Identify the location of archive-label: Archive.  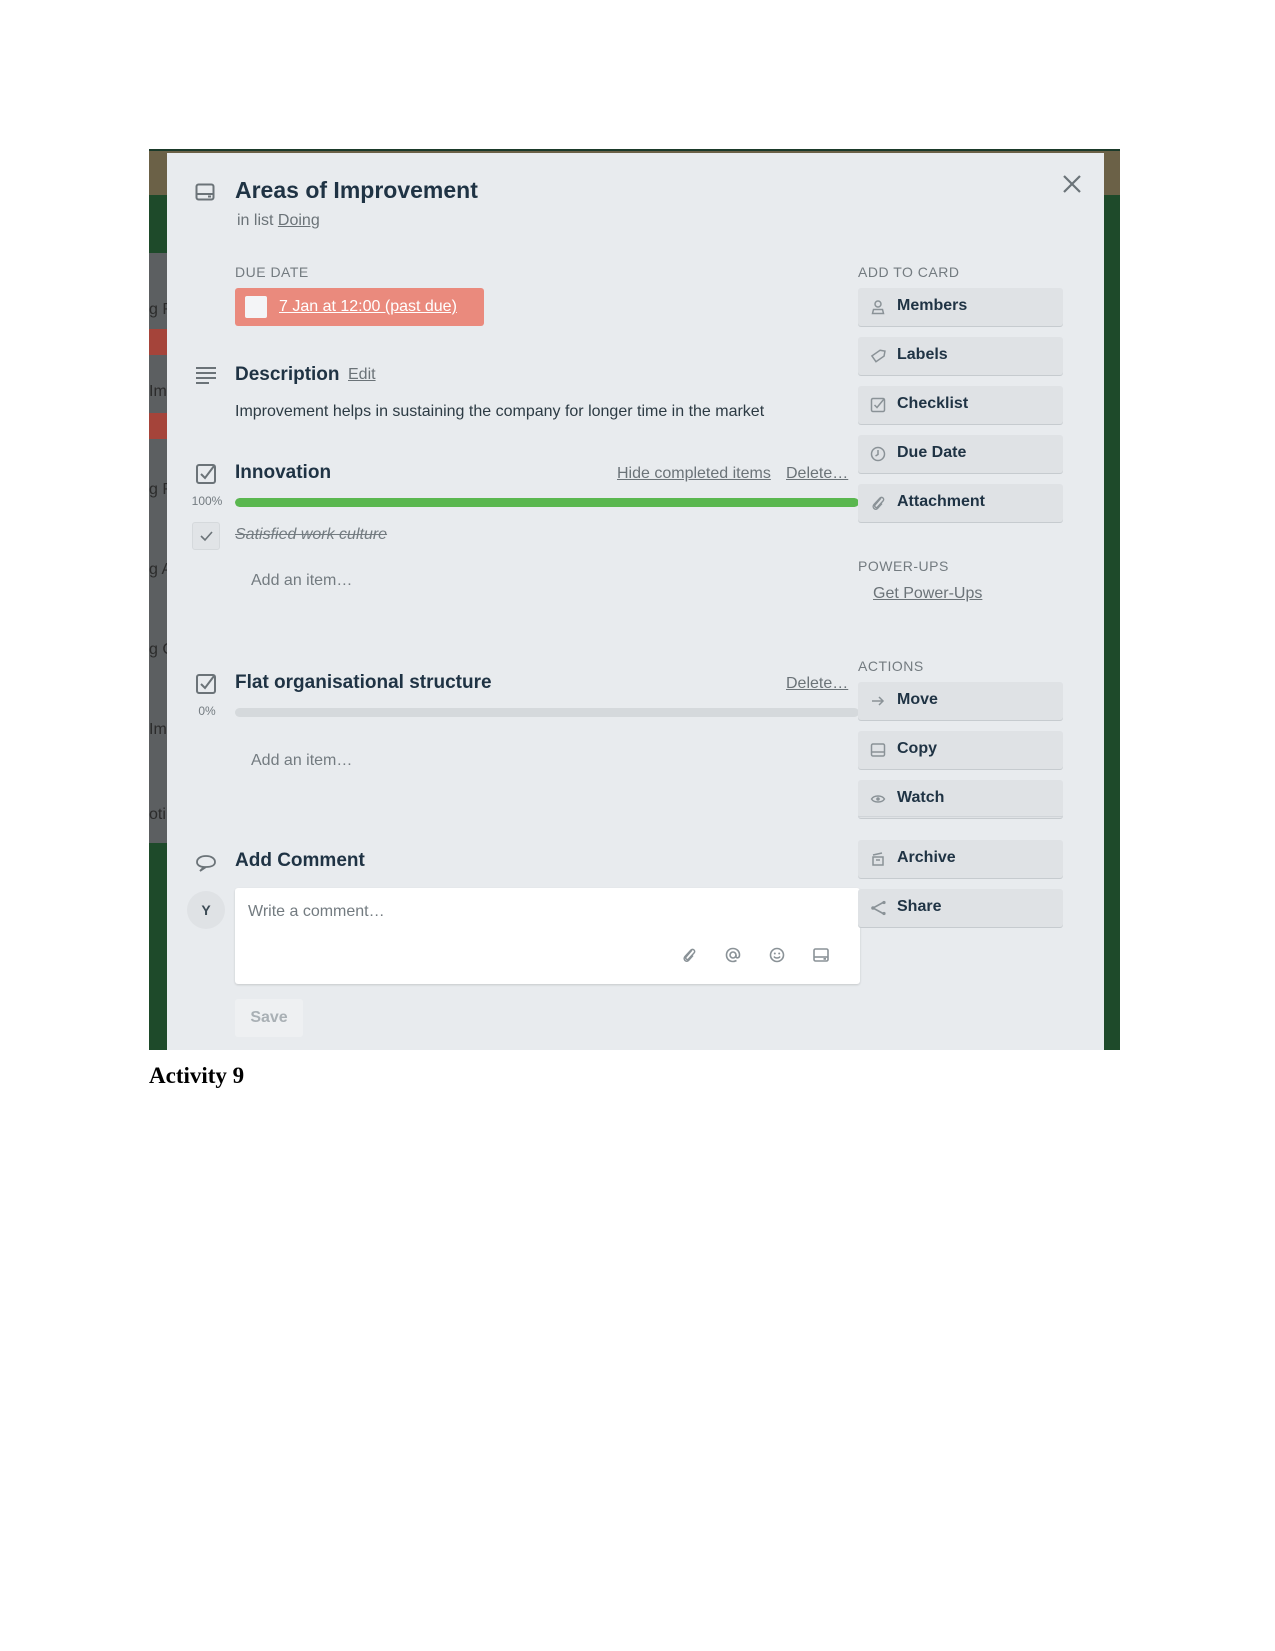
(926, 857).